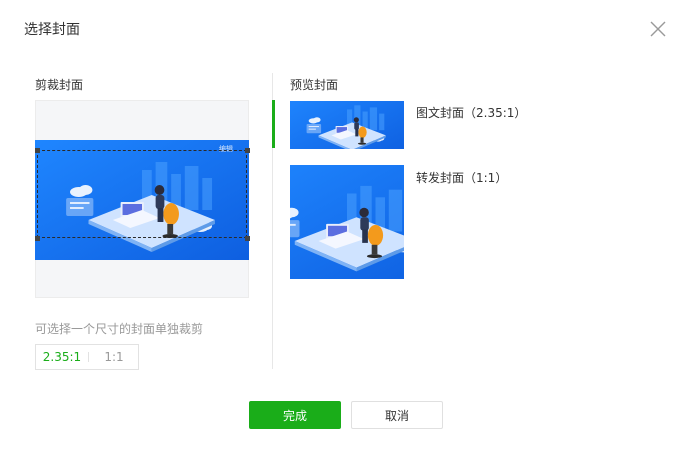 The image size is (690, 453). Describe the element at coordinates (52, 30) in the screenshot. I see `dialog-title: 选择封面` at that location.